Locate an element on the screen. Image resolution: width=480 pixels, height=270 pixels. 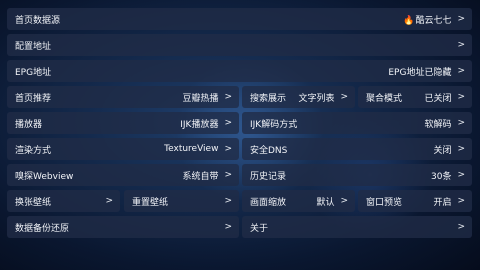
screen-scale-item: 画面缩放 默认 > is located at coordinates (298, 201).